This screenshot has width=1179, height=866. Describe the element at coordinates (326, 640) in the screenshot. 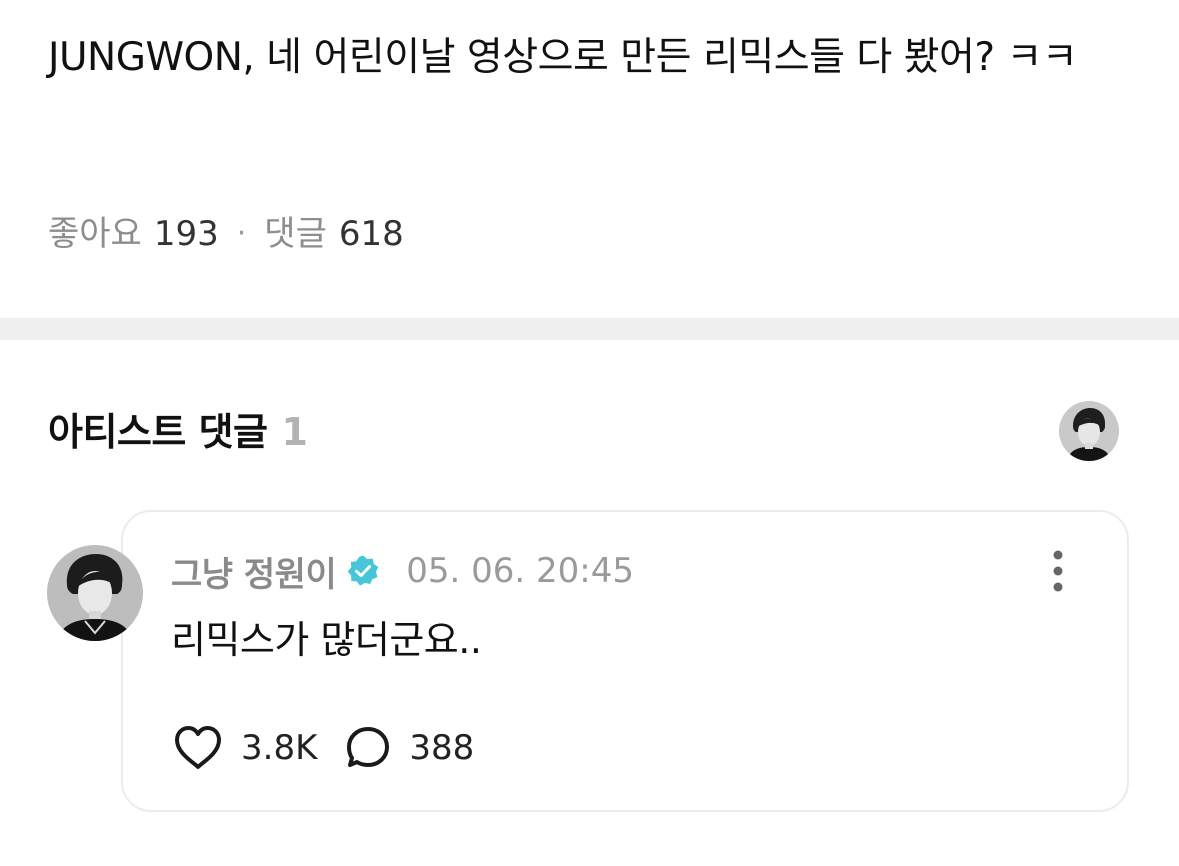

I see `comment-text: 리믹스가 많더군요..` at that location.